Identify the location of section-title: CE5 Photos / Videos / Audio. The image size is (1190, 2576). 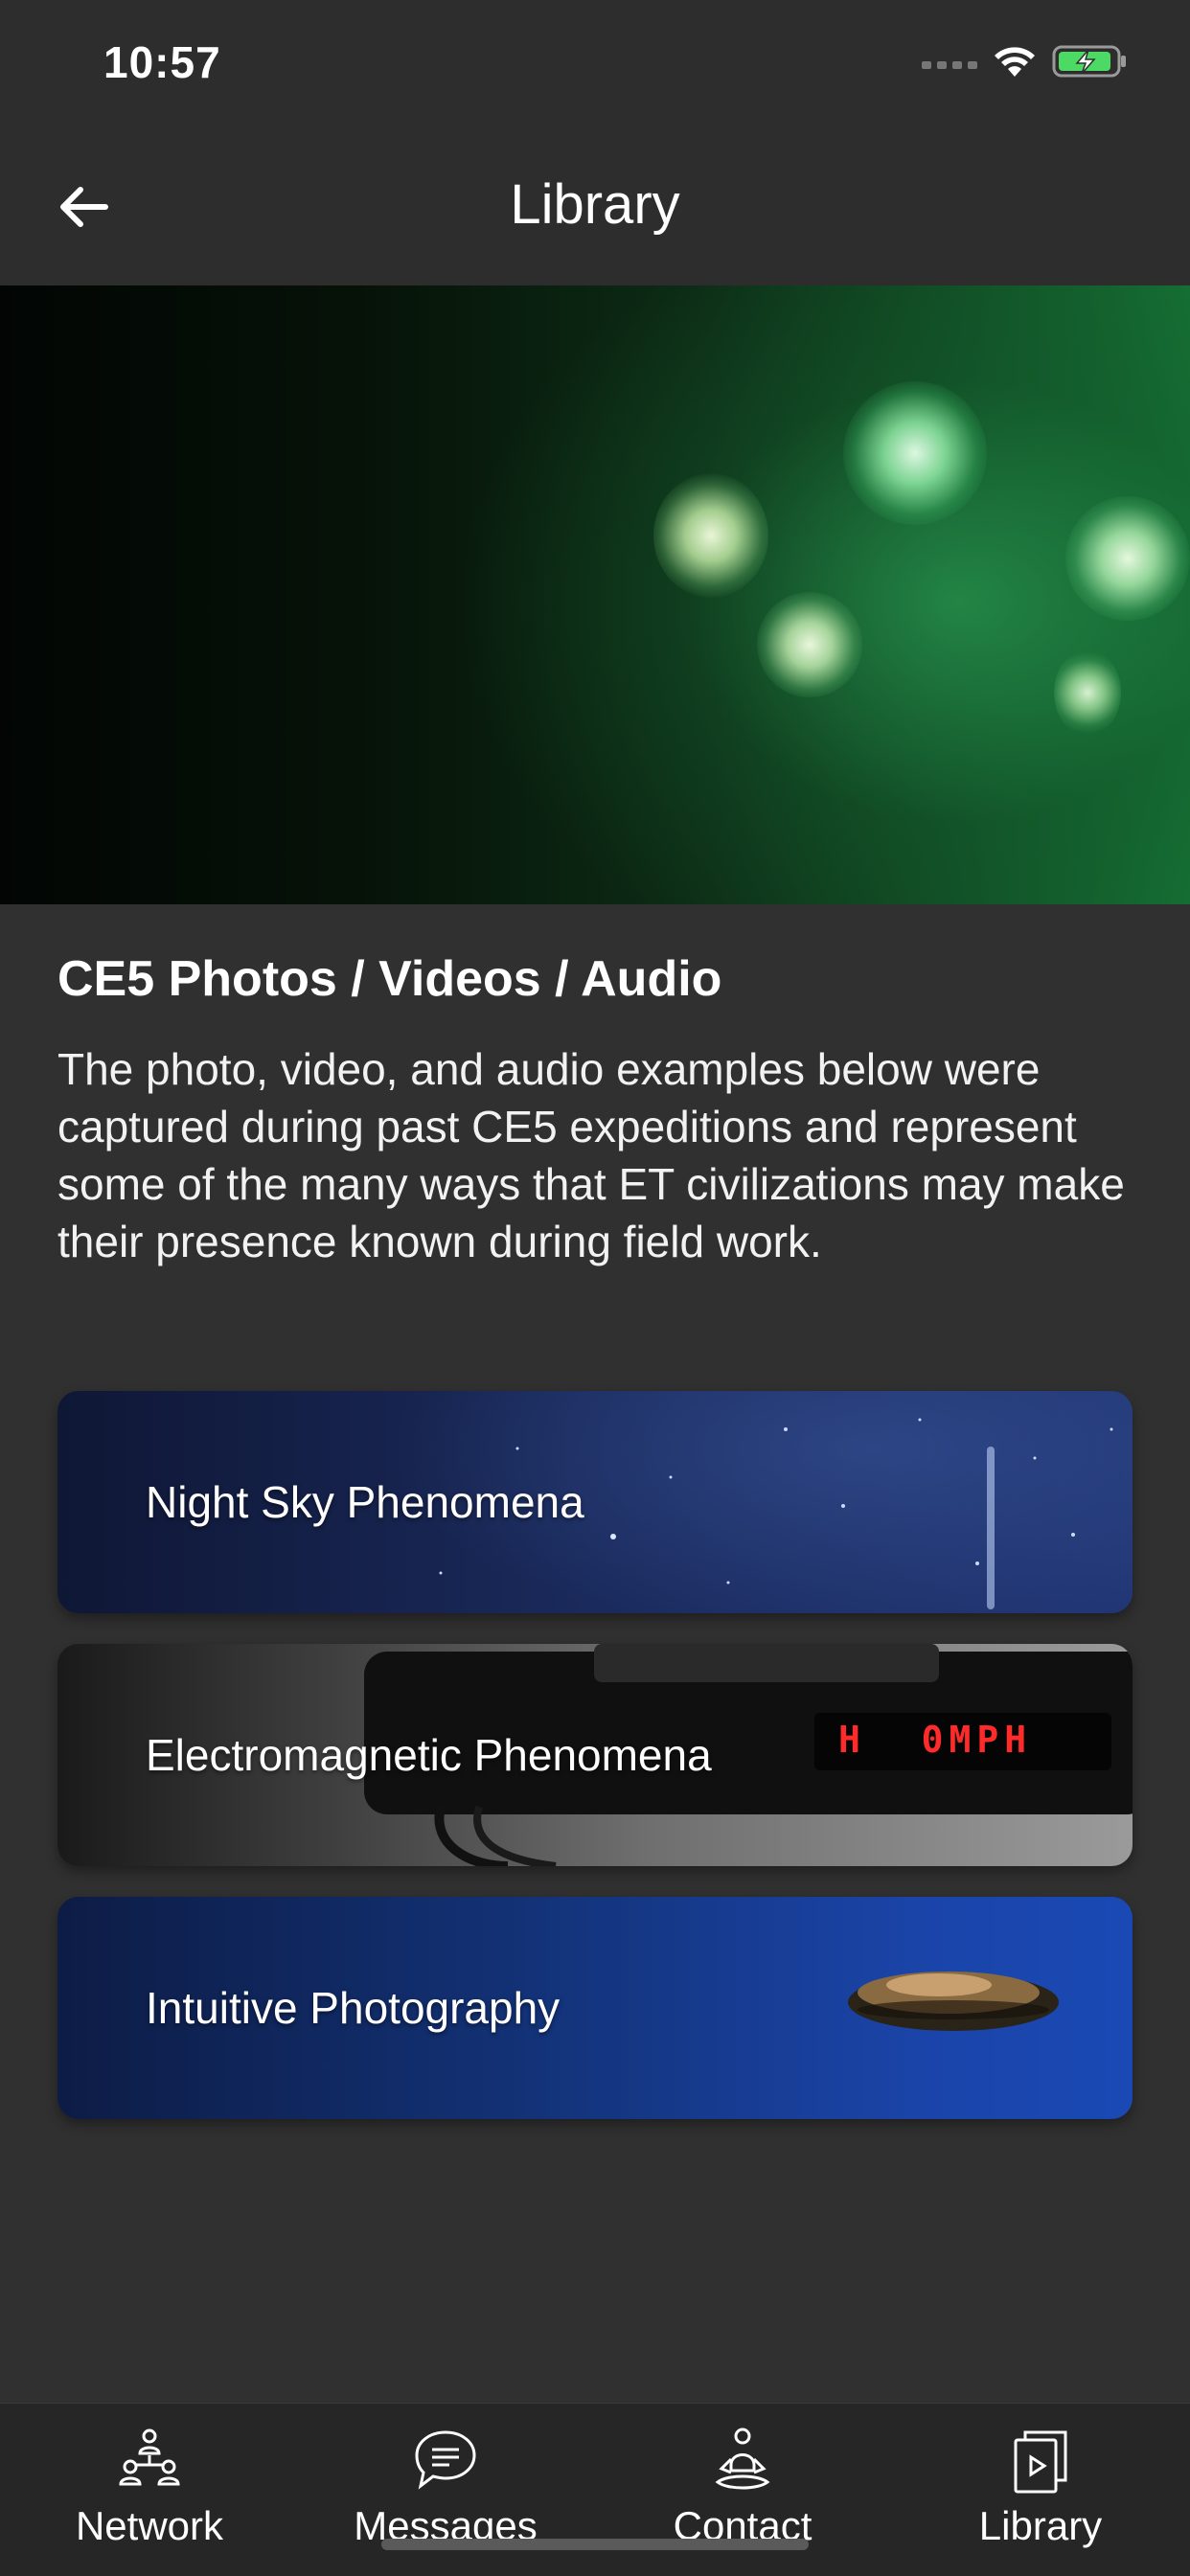
(389, 979).